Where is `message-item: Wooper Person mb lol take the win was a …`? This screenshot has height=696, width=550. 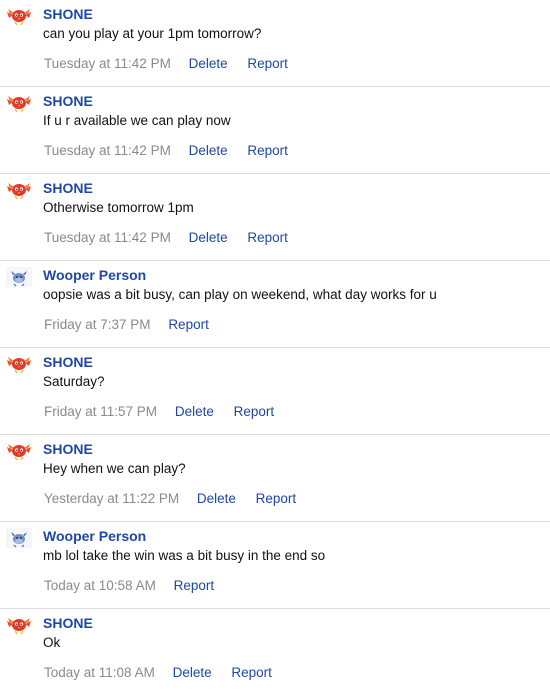 message-item: Wooper Person mb lol take the win was a … is located at coordinates (275, 565).